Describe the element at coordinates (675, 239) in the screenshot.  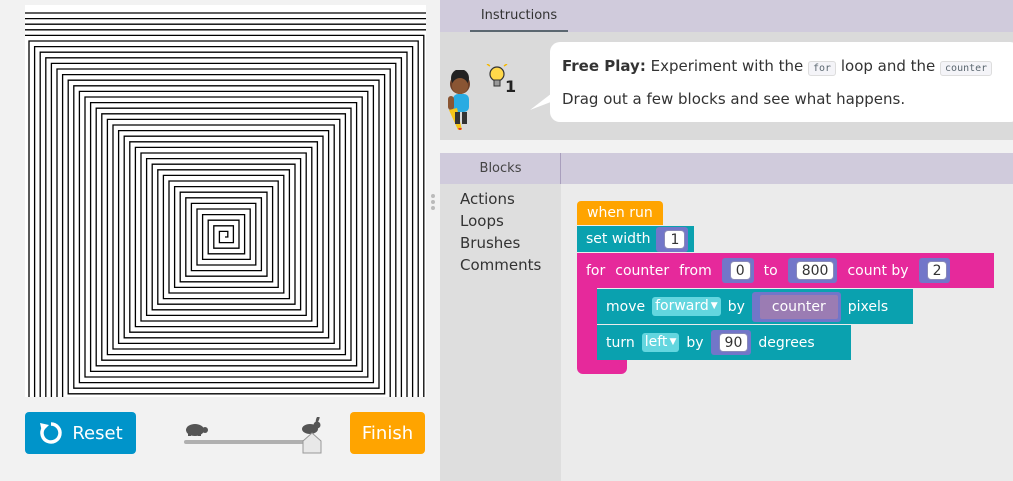
I see `set-width-value: 1` at that location.